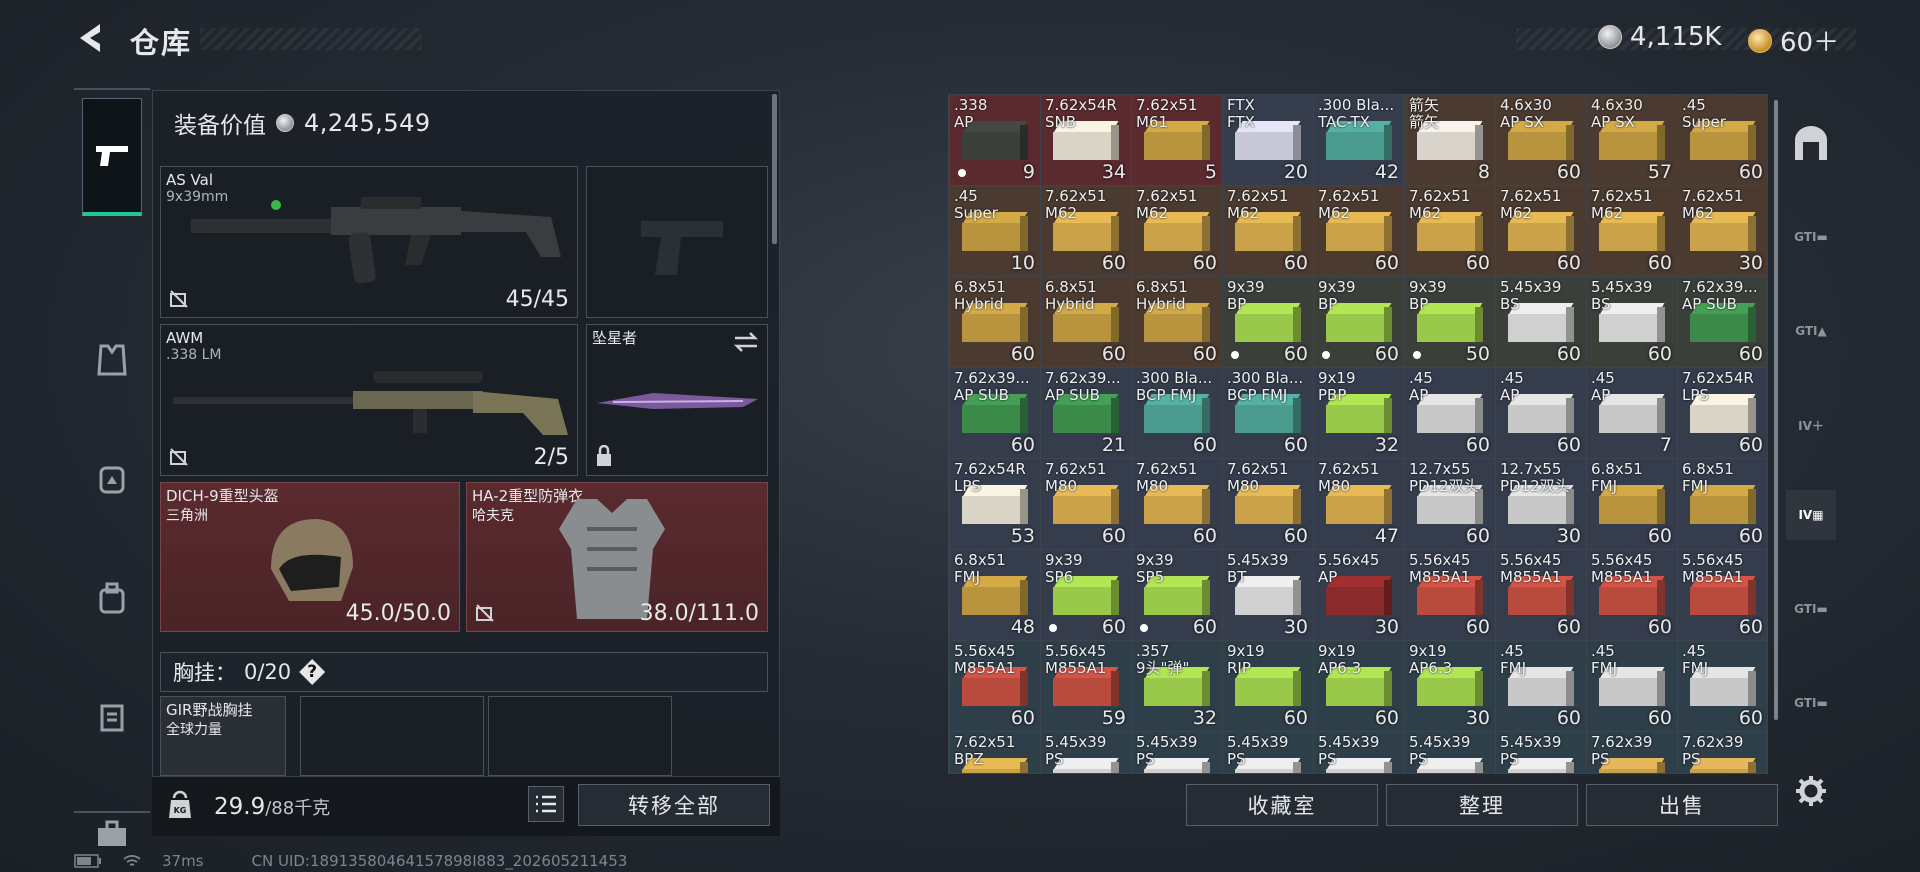  I want to click on list-view-button, so click(546, 804).